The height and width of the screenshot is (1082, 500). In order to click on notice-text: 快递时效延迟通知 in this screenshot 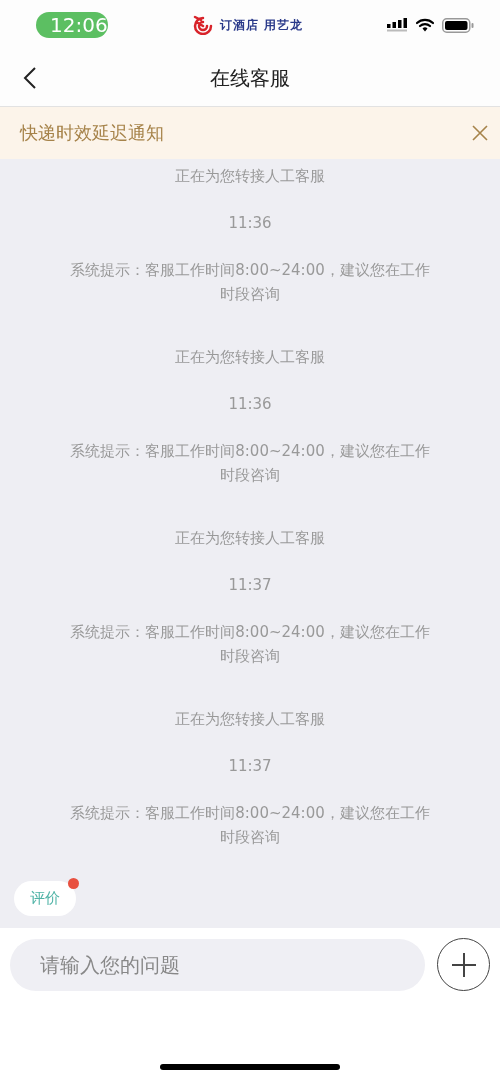, I will do `click(92, 133)`.